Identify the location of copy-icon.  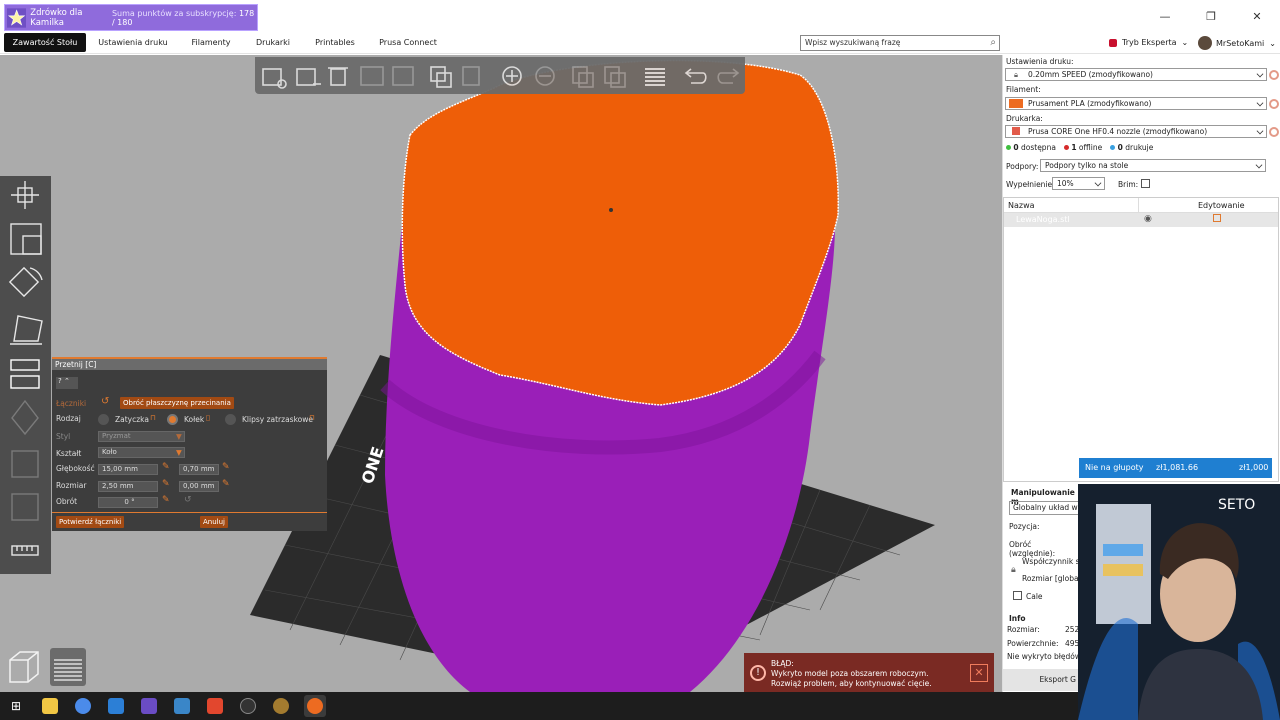
(441, 77).